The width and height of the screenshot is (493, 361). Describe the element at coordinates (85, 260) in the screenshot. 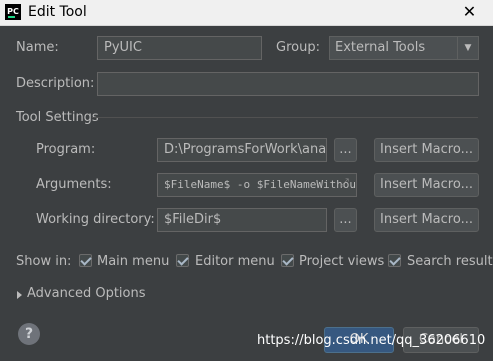

I see `main-menu-checkbox` at that location.